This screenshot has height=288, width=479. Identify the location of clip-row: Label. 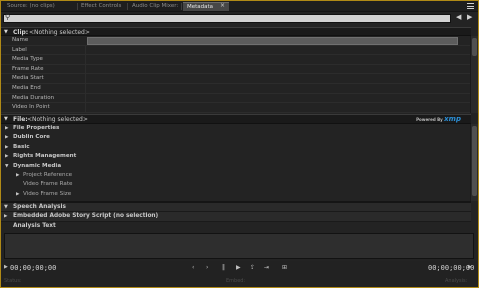
(236, 50).